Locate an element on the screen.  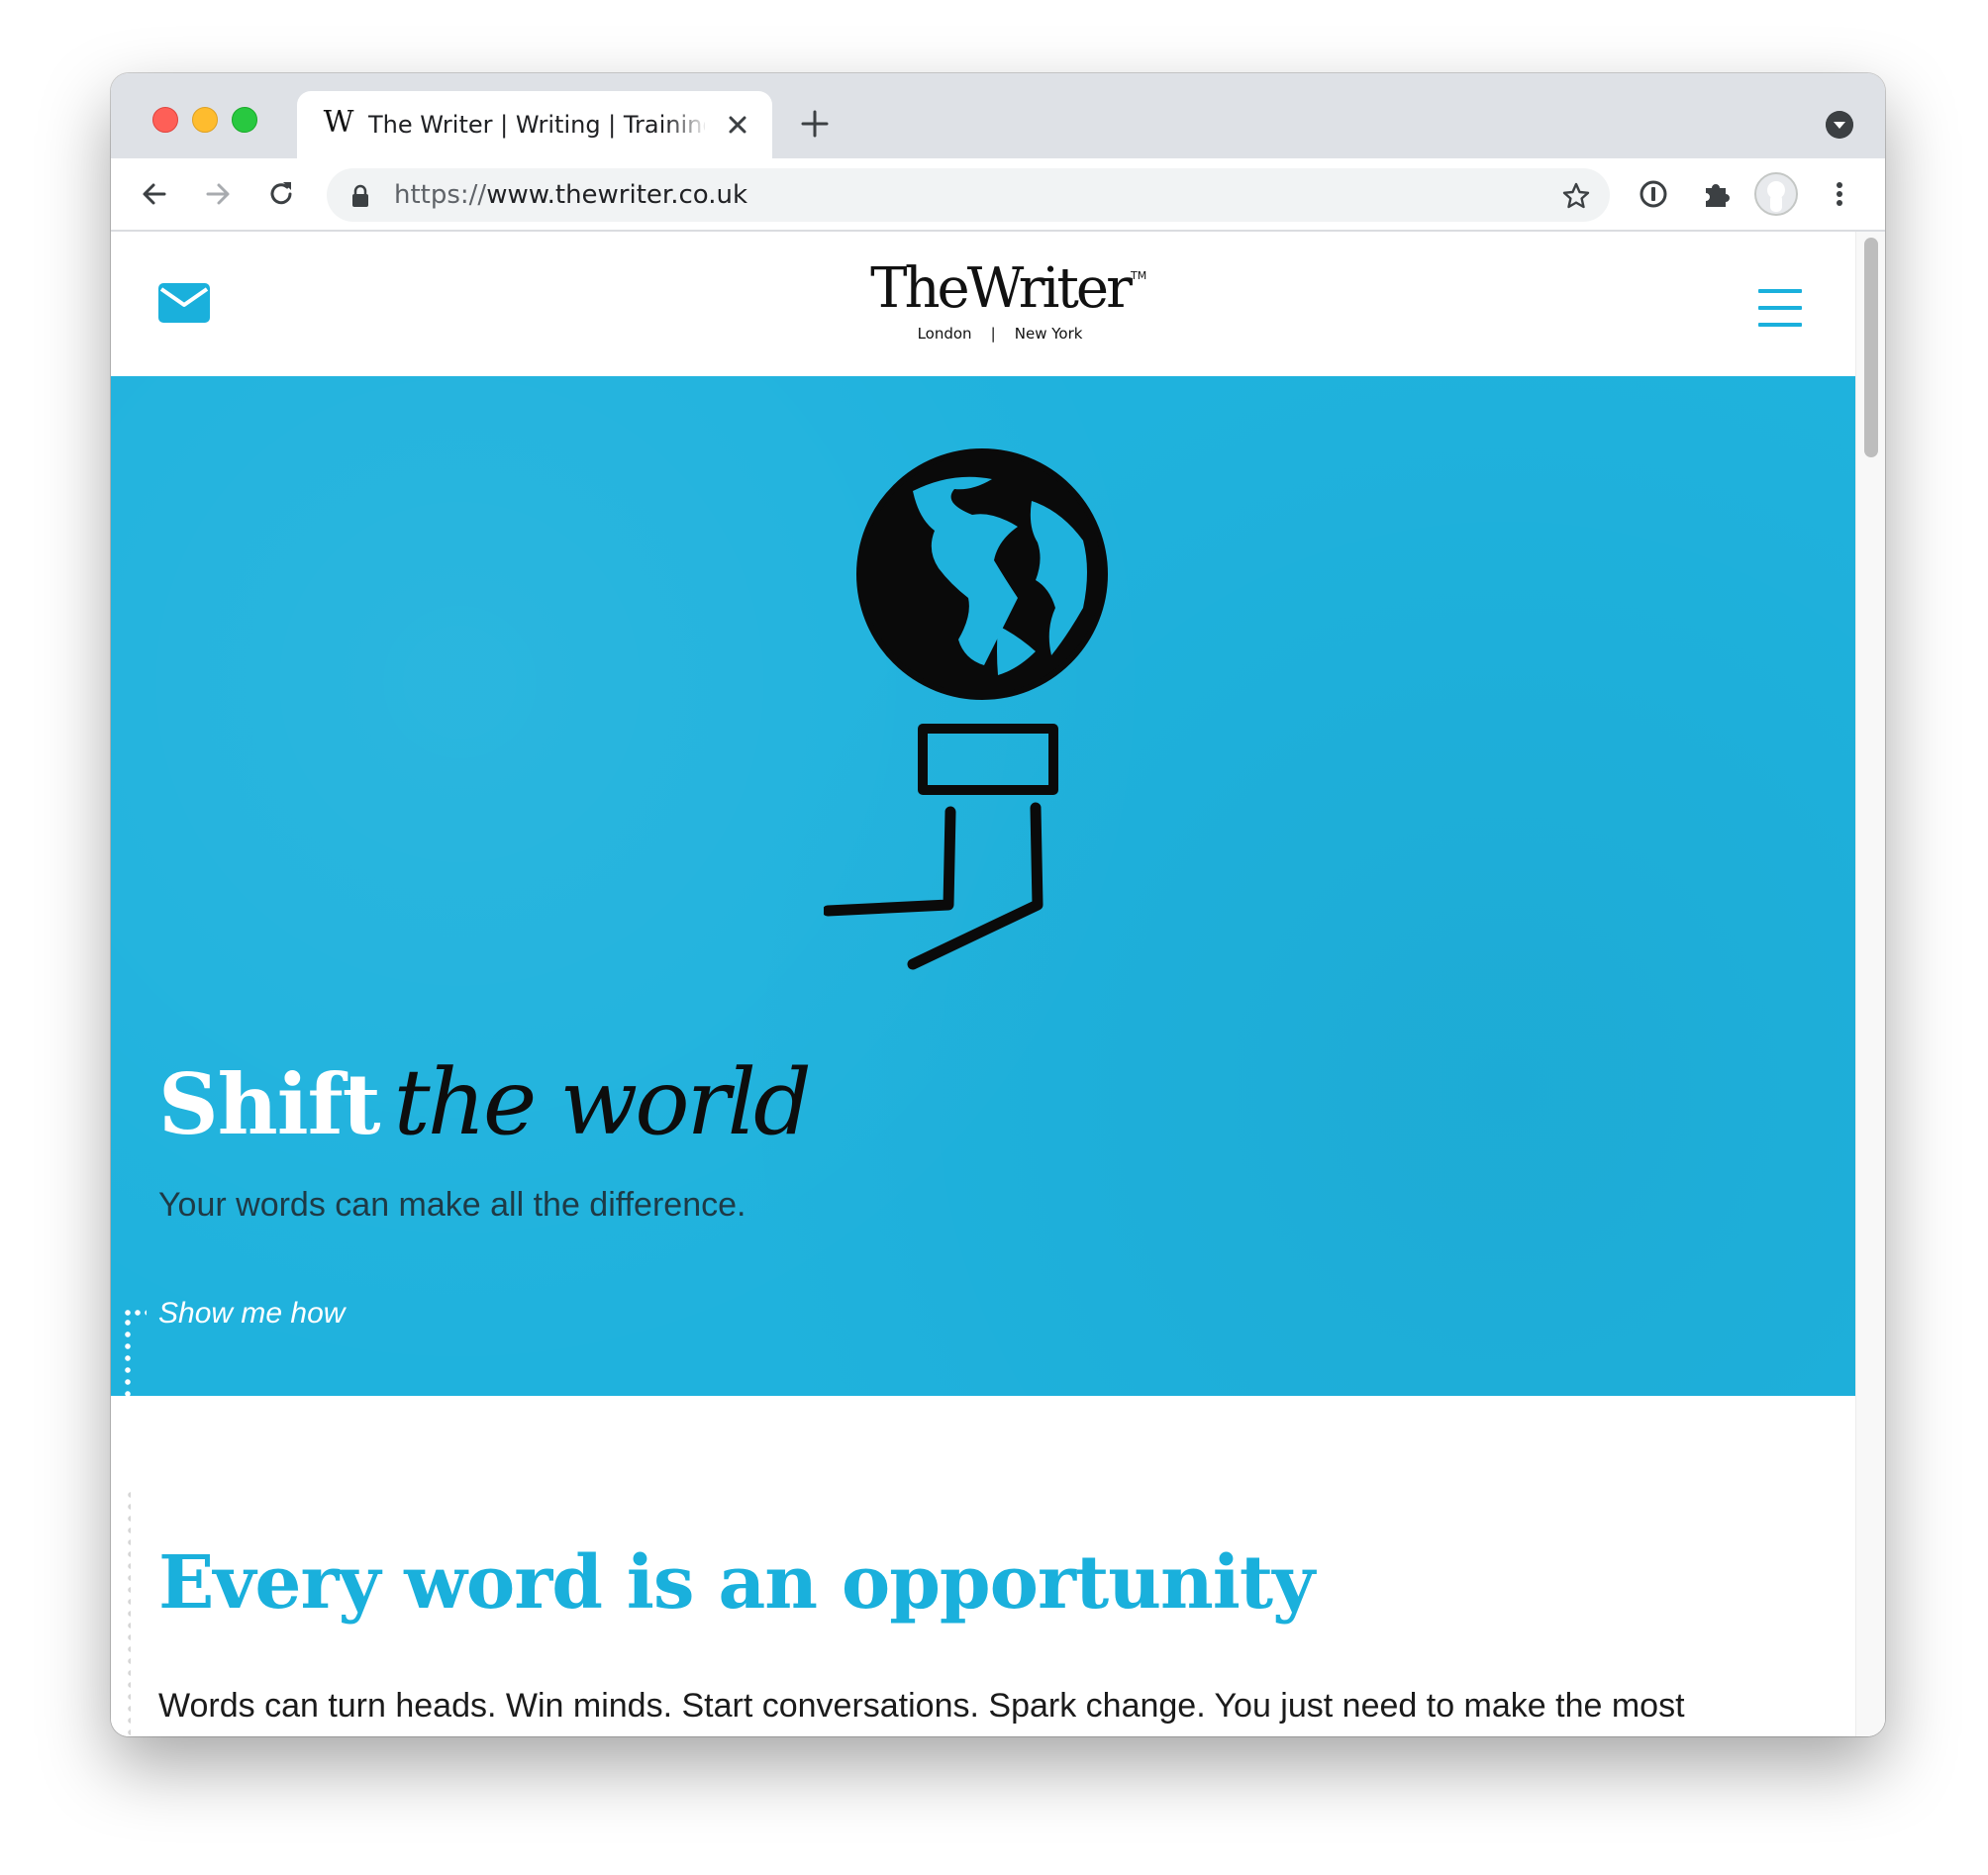
site-header: TheWriter TM London | New York is located at coordinates (983, 304).